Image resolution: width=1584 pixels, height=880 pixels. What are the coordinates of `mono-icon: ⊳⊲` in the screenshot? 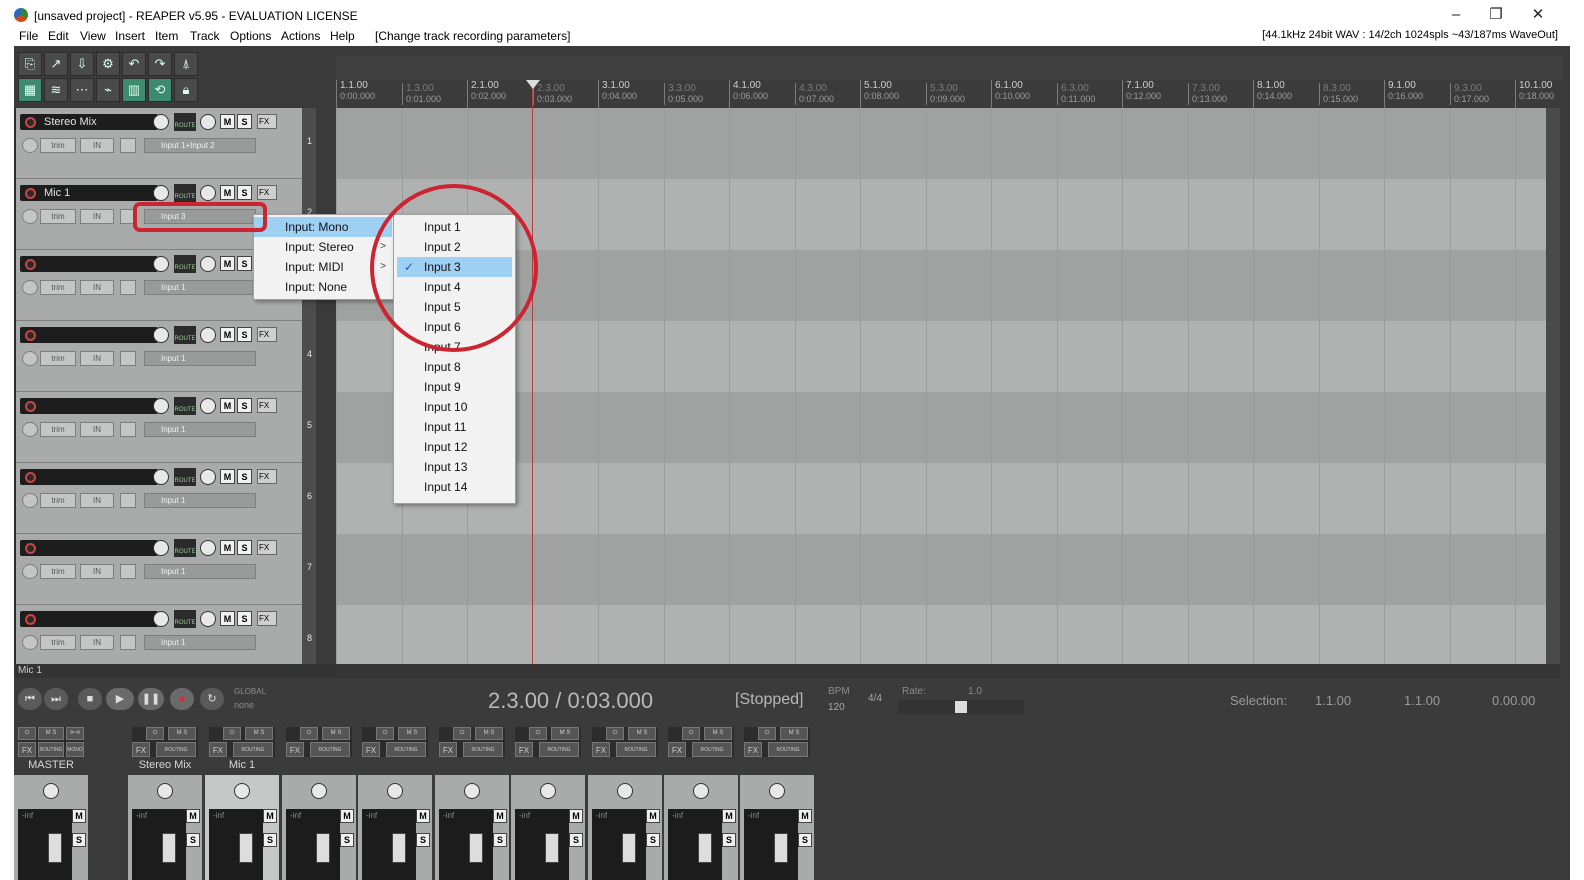 It's located at (75, 733).